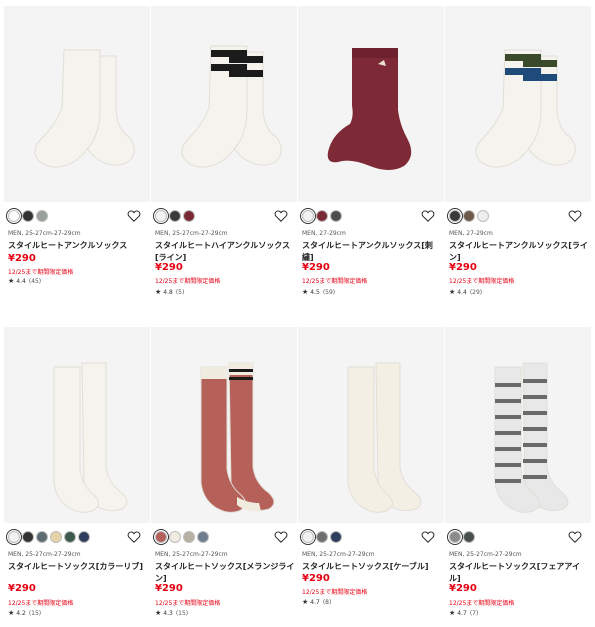 This screenshot has width=595, height=627. Describe the element at coordinates (318, 292) in the screenshot. I see `product-rating: ★ 4.5 (59)` at that location.